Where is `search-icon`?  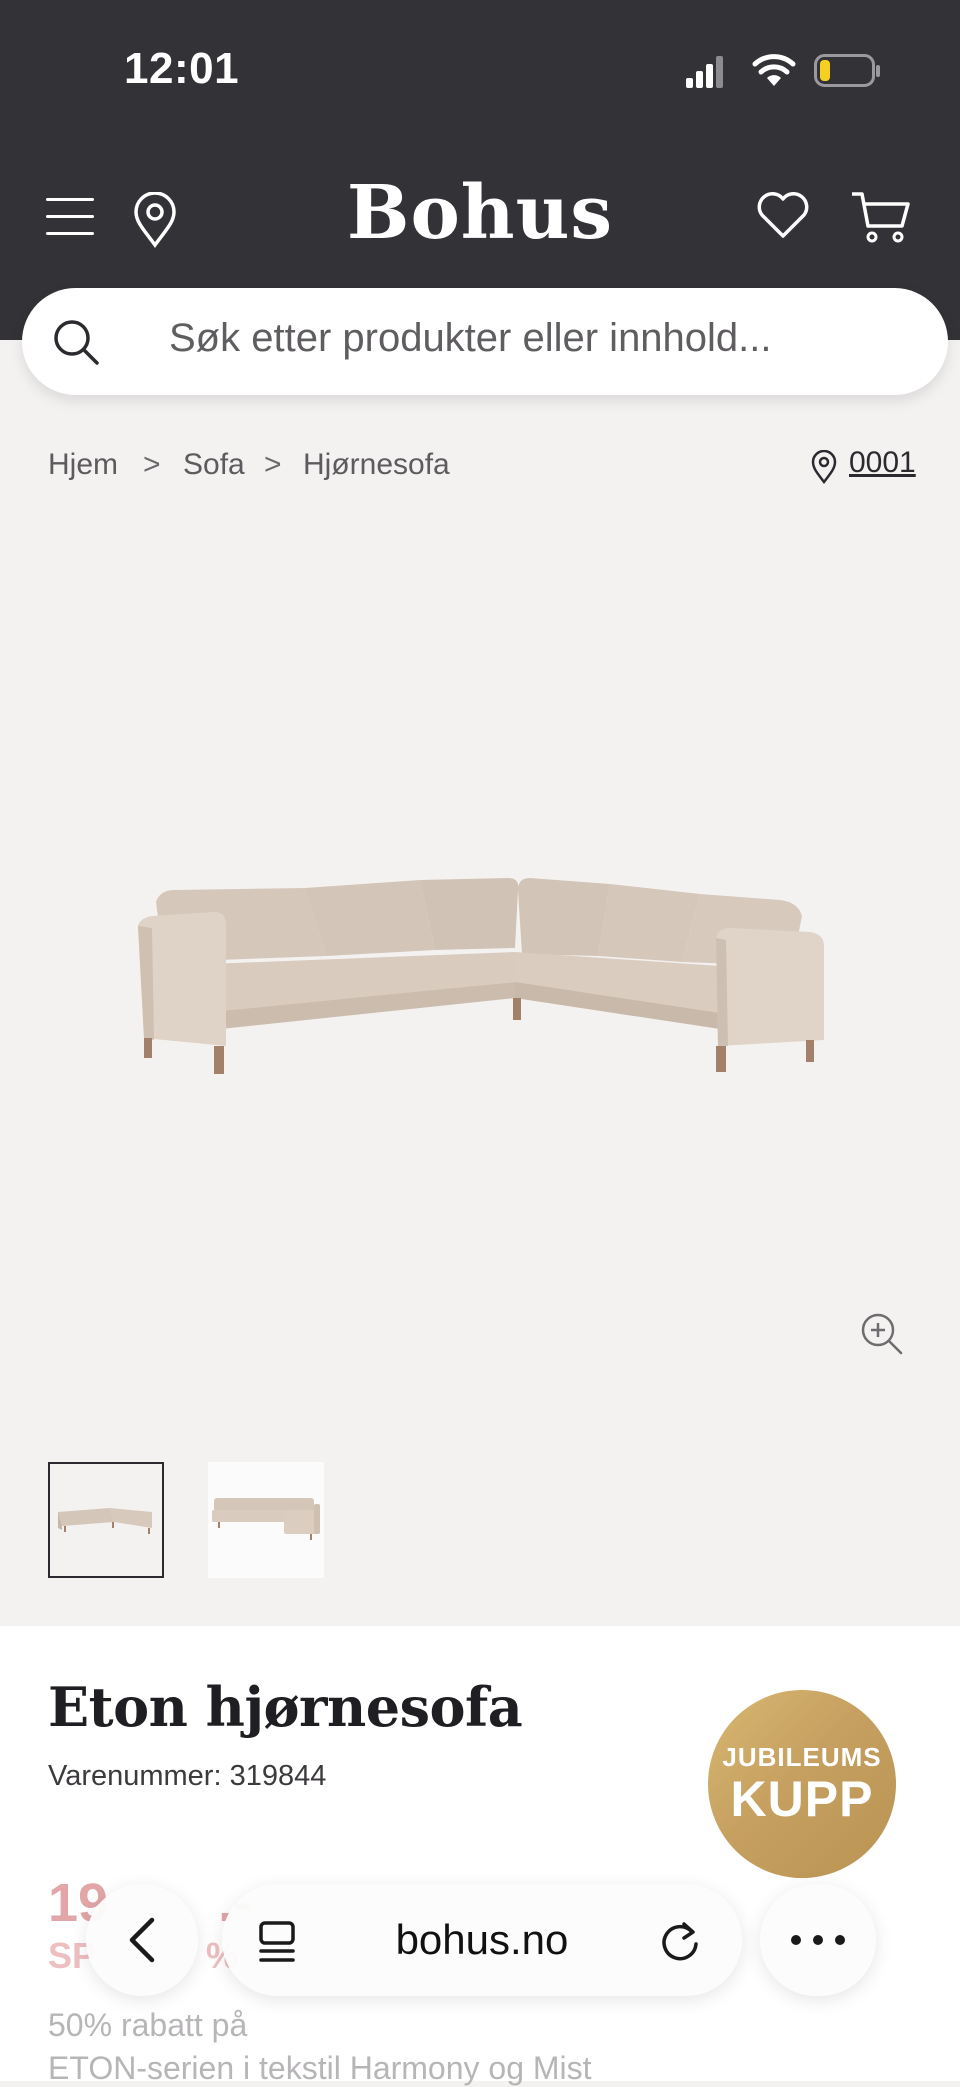 search-icon is located at coordinates (76, 342).